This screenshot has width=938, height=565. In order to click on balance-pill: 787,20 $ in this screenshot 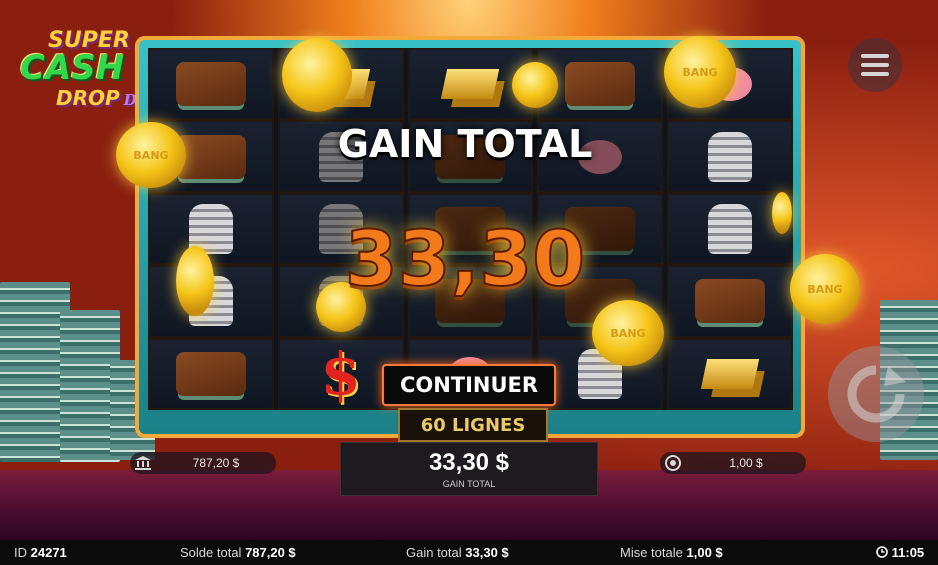, I will do `click(203, 463)`.